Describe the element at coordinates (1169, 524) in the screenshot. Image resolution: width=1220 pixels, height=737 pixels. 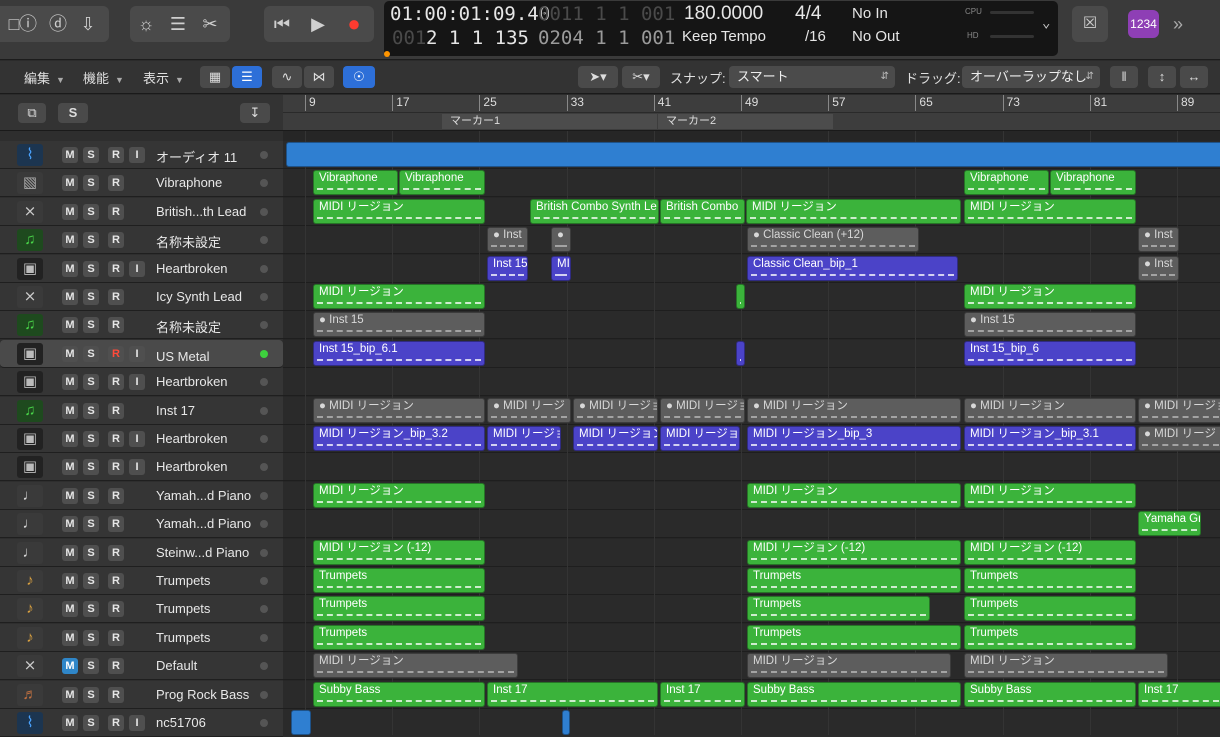
I see `region: Yamaha Gr` at that location.